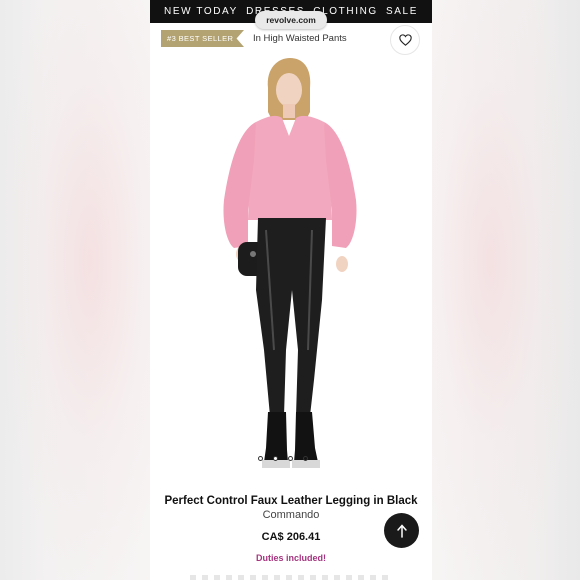 This screenshot has height=580, width=580. I want to click on image-carousel-dots, so click(283, 458).